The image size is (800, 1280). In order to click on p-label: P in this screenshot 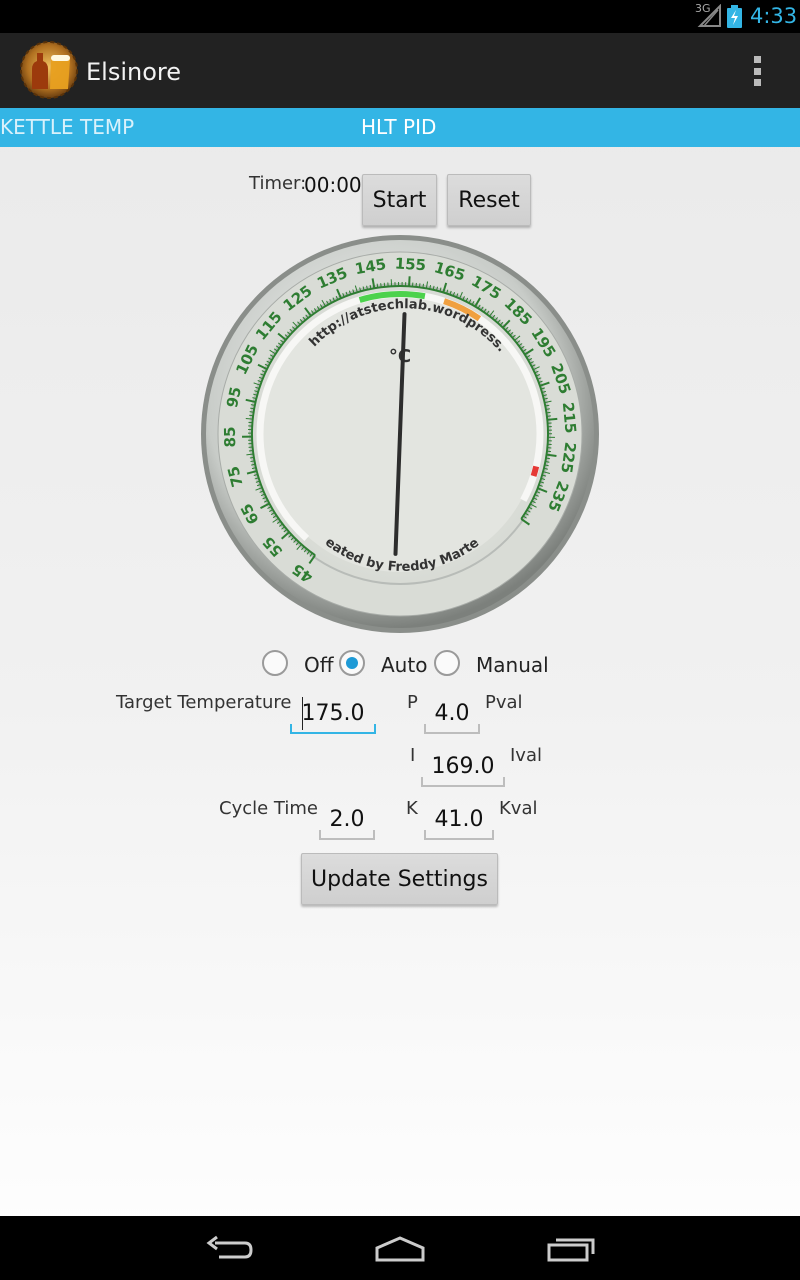, I will do `click(412, 702)`.